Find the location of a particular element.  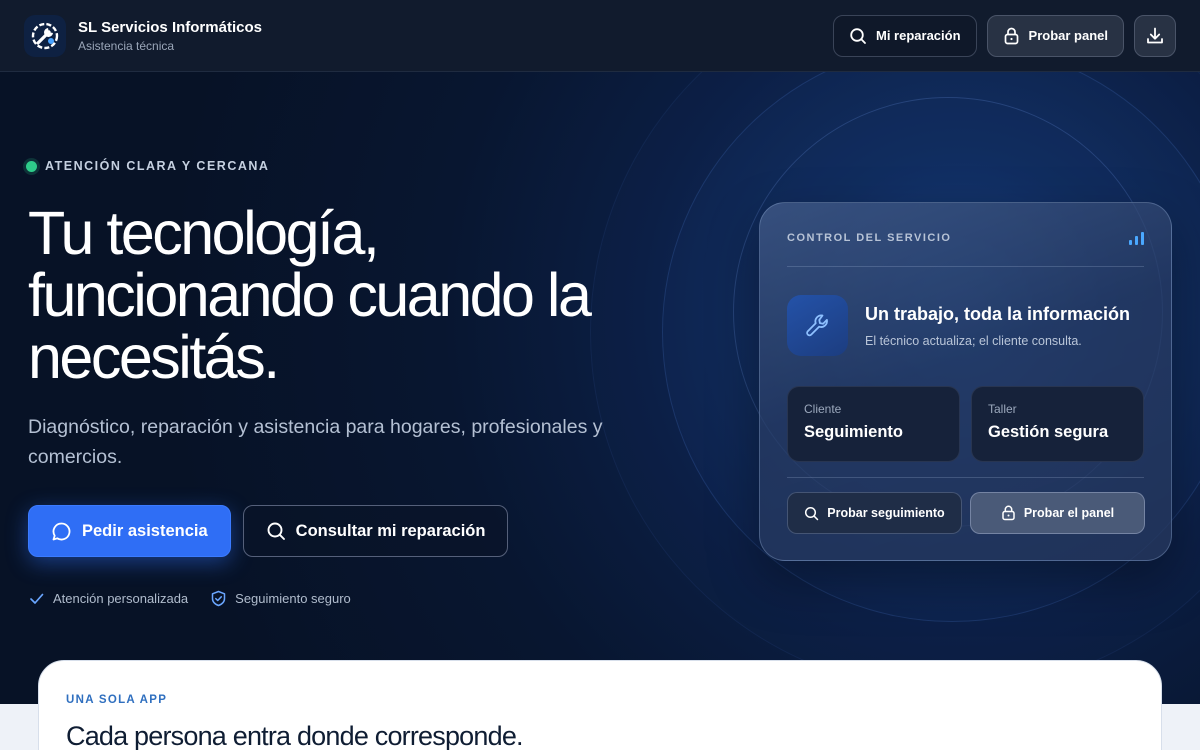

card-eyebrow: CONTROL DEL SERVICIO is located at coordinates (869, 238).